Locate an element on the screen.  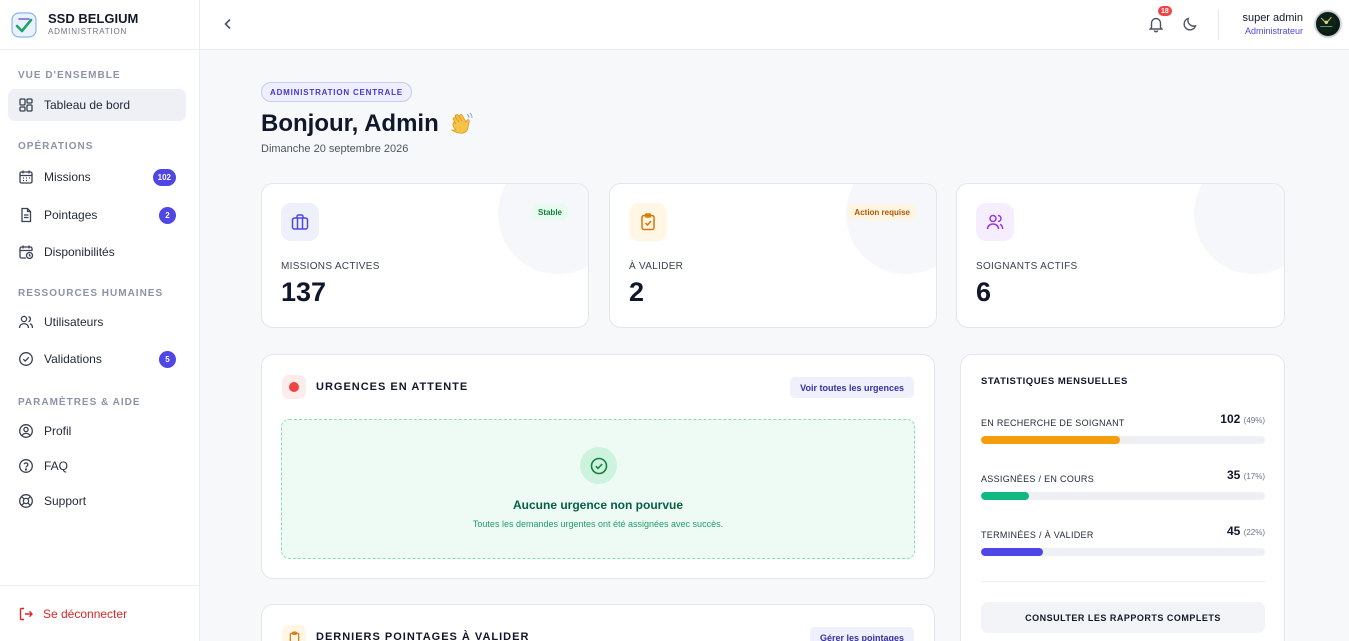
user-circle-icon is located at coordinates (26, 431).